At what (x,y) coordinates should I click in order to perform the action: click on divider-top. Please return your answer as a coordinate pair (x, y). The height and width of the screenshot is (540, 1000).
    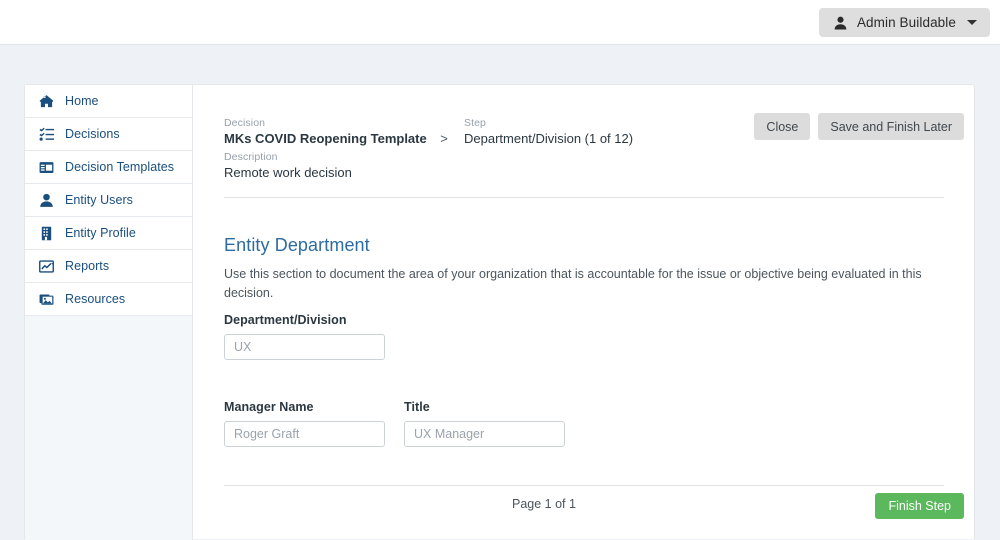
    Looking at the image, I should click on (584, 197).